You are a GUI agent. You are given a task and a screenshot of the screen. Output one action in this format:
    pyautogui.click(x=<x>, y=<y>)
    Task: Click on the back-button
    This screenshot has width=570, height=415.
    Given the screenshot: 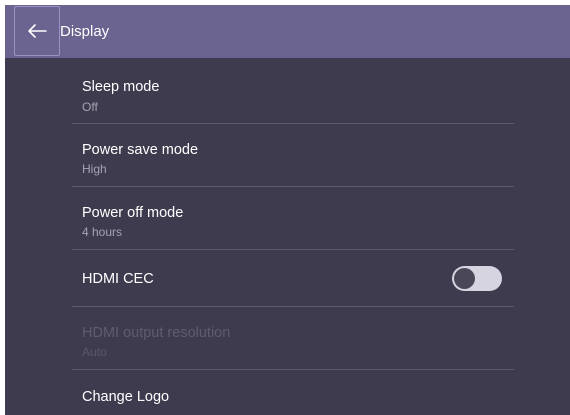 What is the action you would take?
    pyautogui.click(x=37, y=31)
    